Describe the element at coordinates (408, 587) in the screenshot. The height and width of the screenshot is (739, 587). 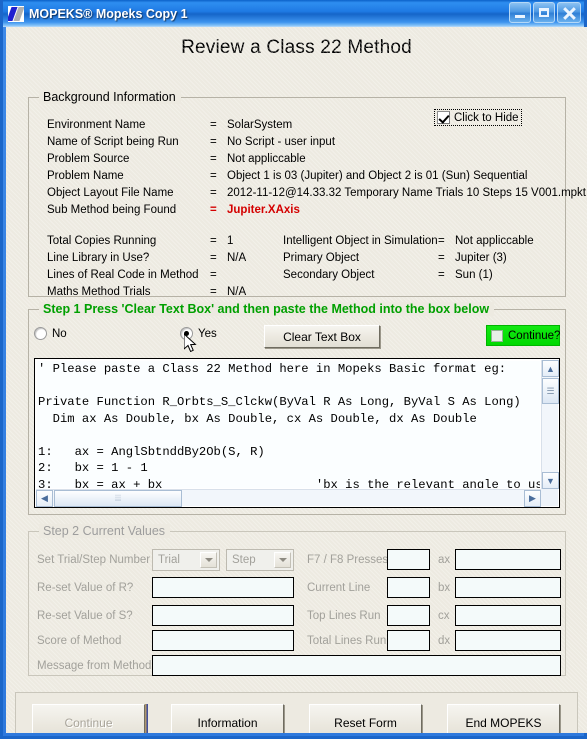
I see `current-line-field` at that location.